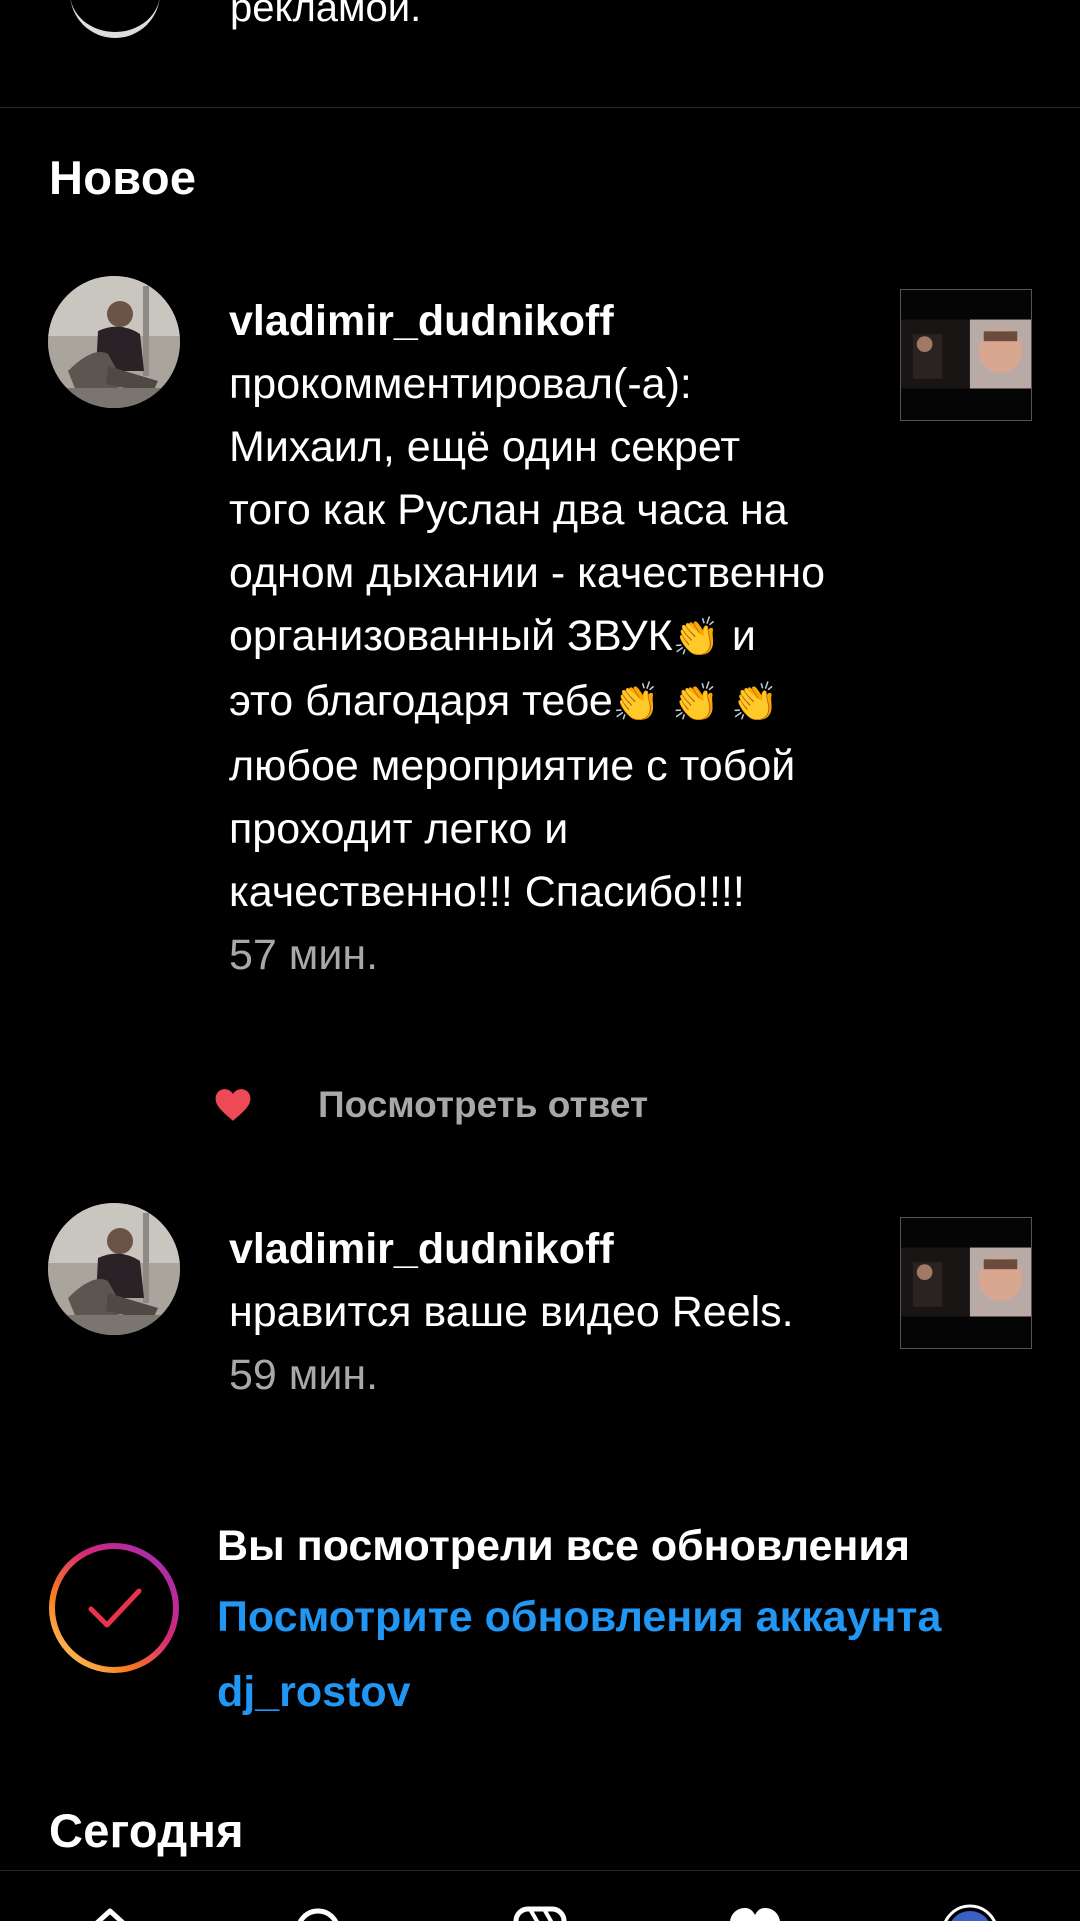 The height and width of the screenshot is (1921, 1080). Describe the element at coordinates (563, 1546) in the screenshot. I see `caught-up-title: Вы посмотрели все обновления` at that location.